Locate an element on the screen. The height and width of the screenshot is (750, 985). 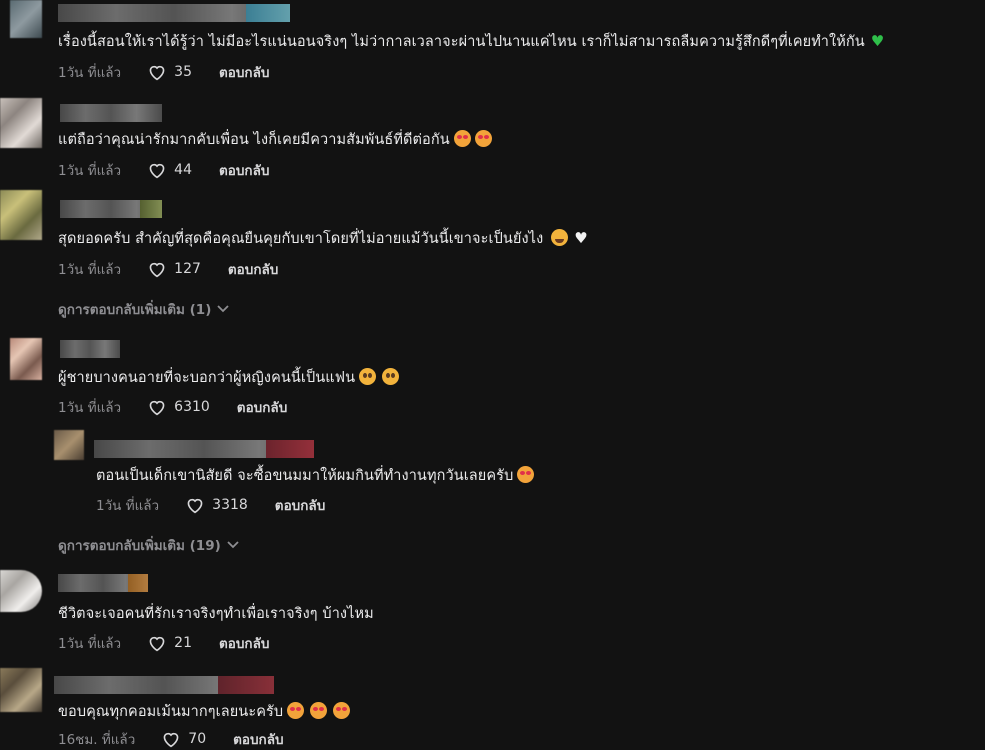
comment-meta: 1วัน ที่แล้ว 21 ตอบกลับ is located at coordinates (163, 643).